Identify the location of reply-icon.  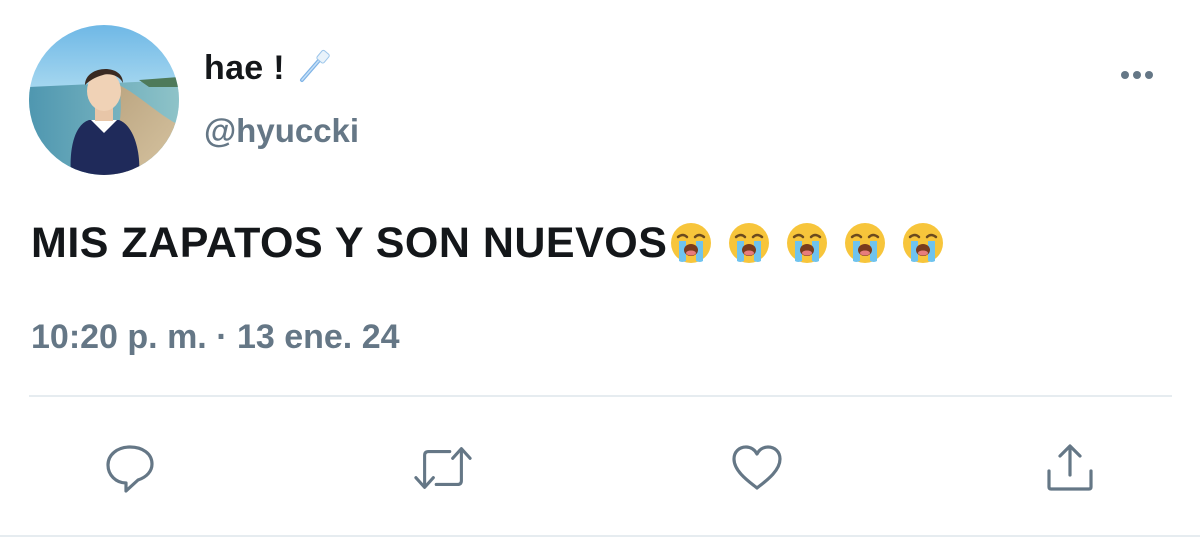
(130, 469).